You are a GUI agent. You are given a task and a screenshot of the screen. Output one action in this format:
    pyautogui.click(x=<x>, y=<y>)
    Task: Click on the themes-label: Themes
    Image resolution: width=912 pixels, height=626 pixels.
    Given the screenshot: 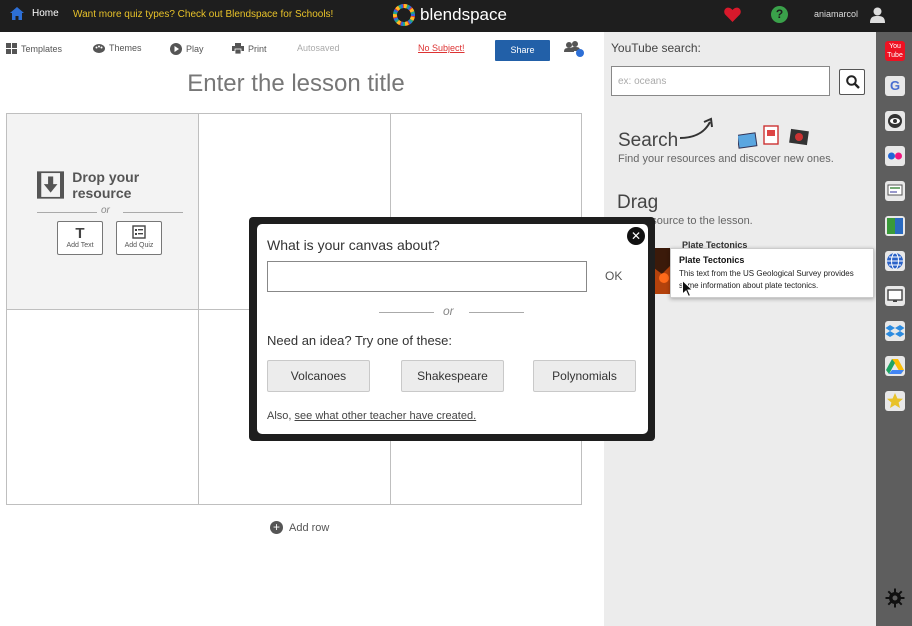 What is the action you would take?
    pyautogui.click(x=125, y=48)
    